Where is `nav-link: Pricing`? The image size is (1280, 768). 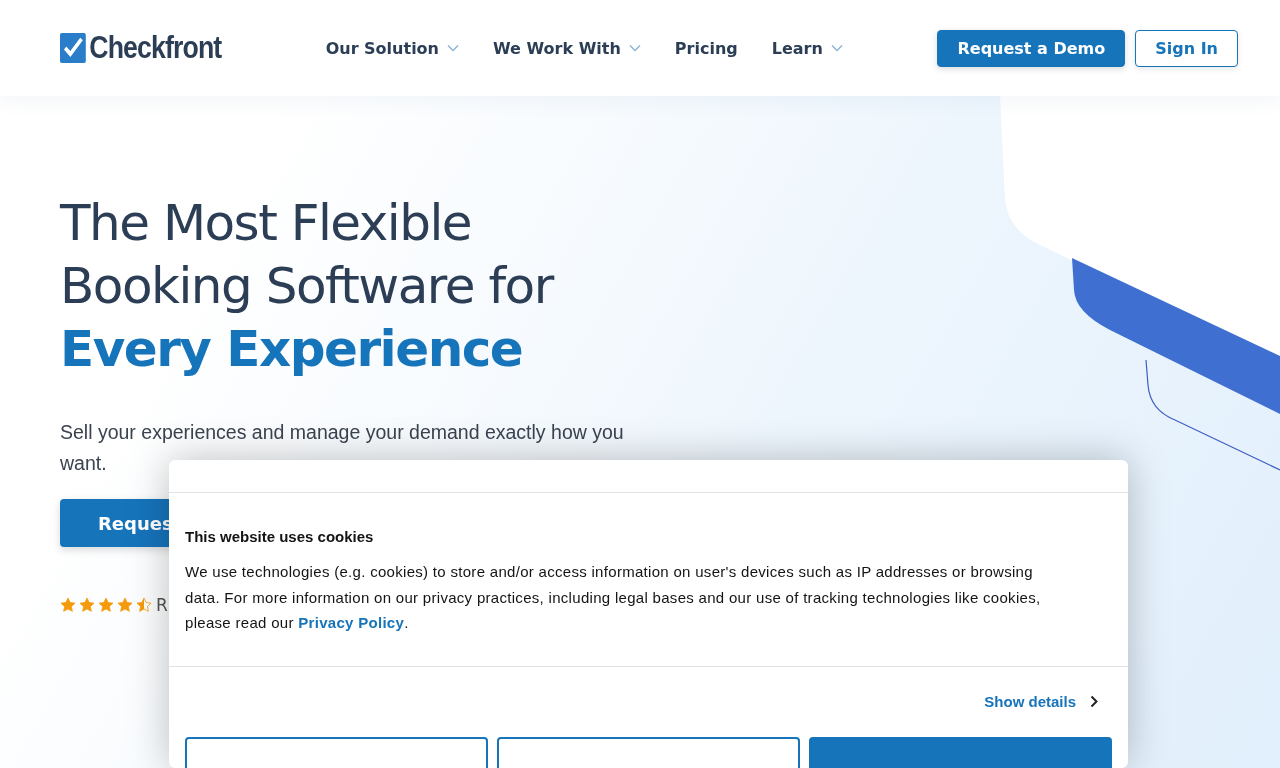
nav-link: Pricing is located at coordinates (706, 48).